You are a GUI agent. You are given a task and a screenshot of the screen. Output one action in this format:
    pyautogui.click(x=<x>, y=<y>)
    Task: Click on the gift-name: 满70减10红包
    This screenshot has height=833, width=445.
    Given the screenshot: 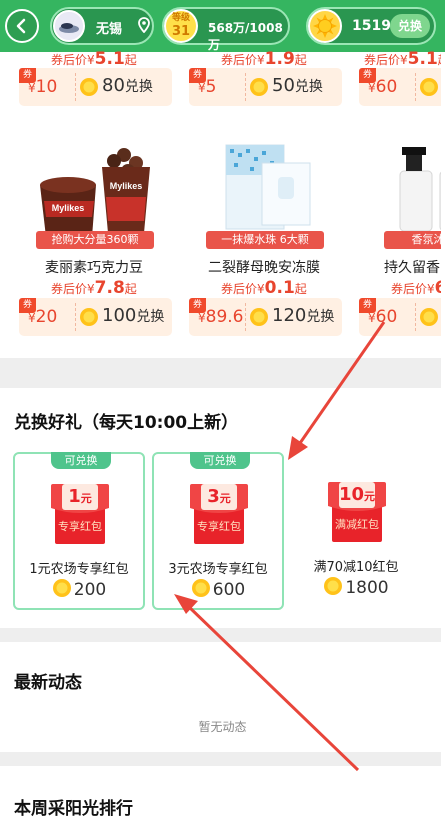 What is the action you would take?
    pyautogui.click(x=356, y=567)
    